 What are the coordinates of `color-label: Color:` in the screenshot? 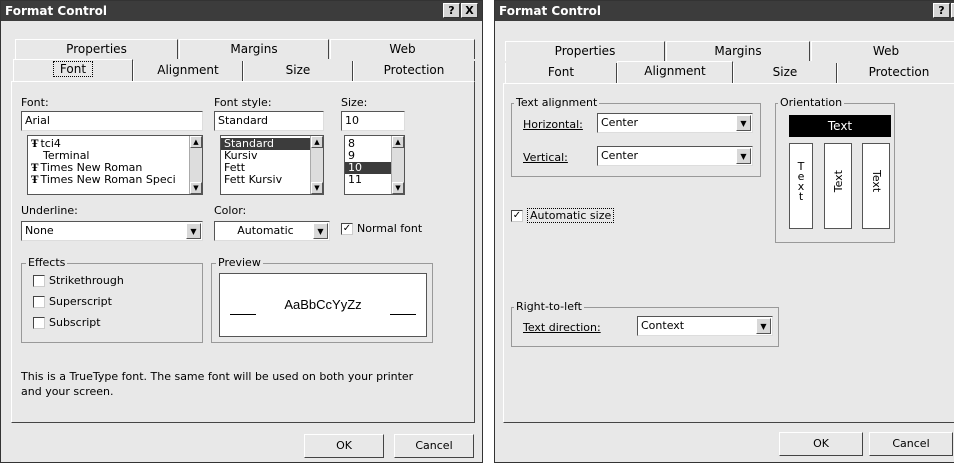 It's located at (230, 210).